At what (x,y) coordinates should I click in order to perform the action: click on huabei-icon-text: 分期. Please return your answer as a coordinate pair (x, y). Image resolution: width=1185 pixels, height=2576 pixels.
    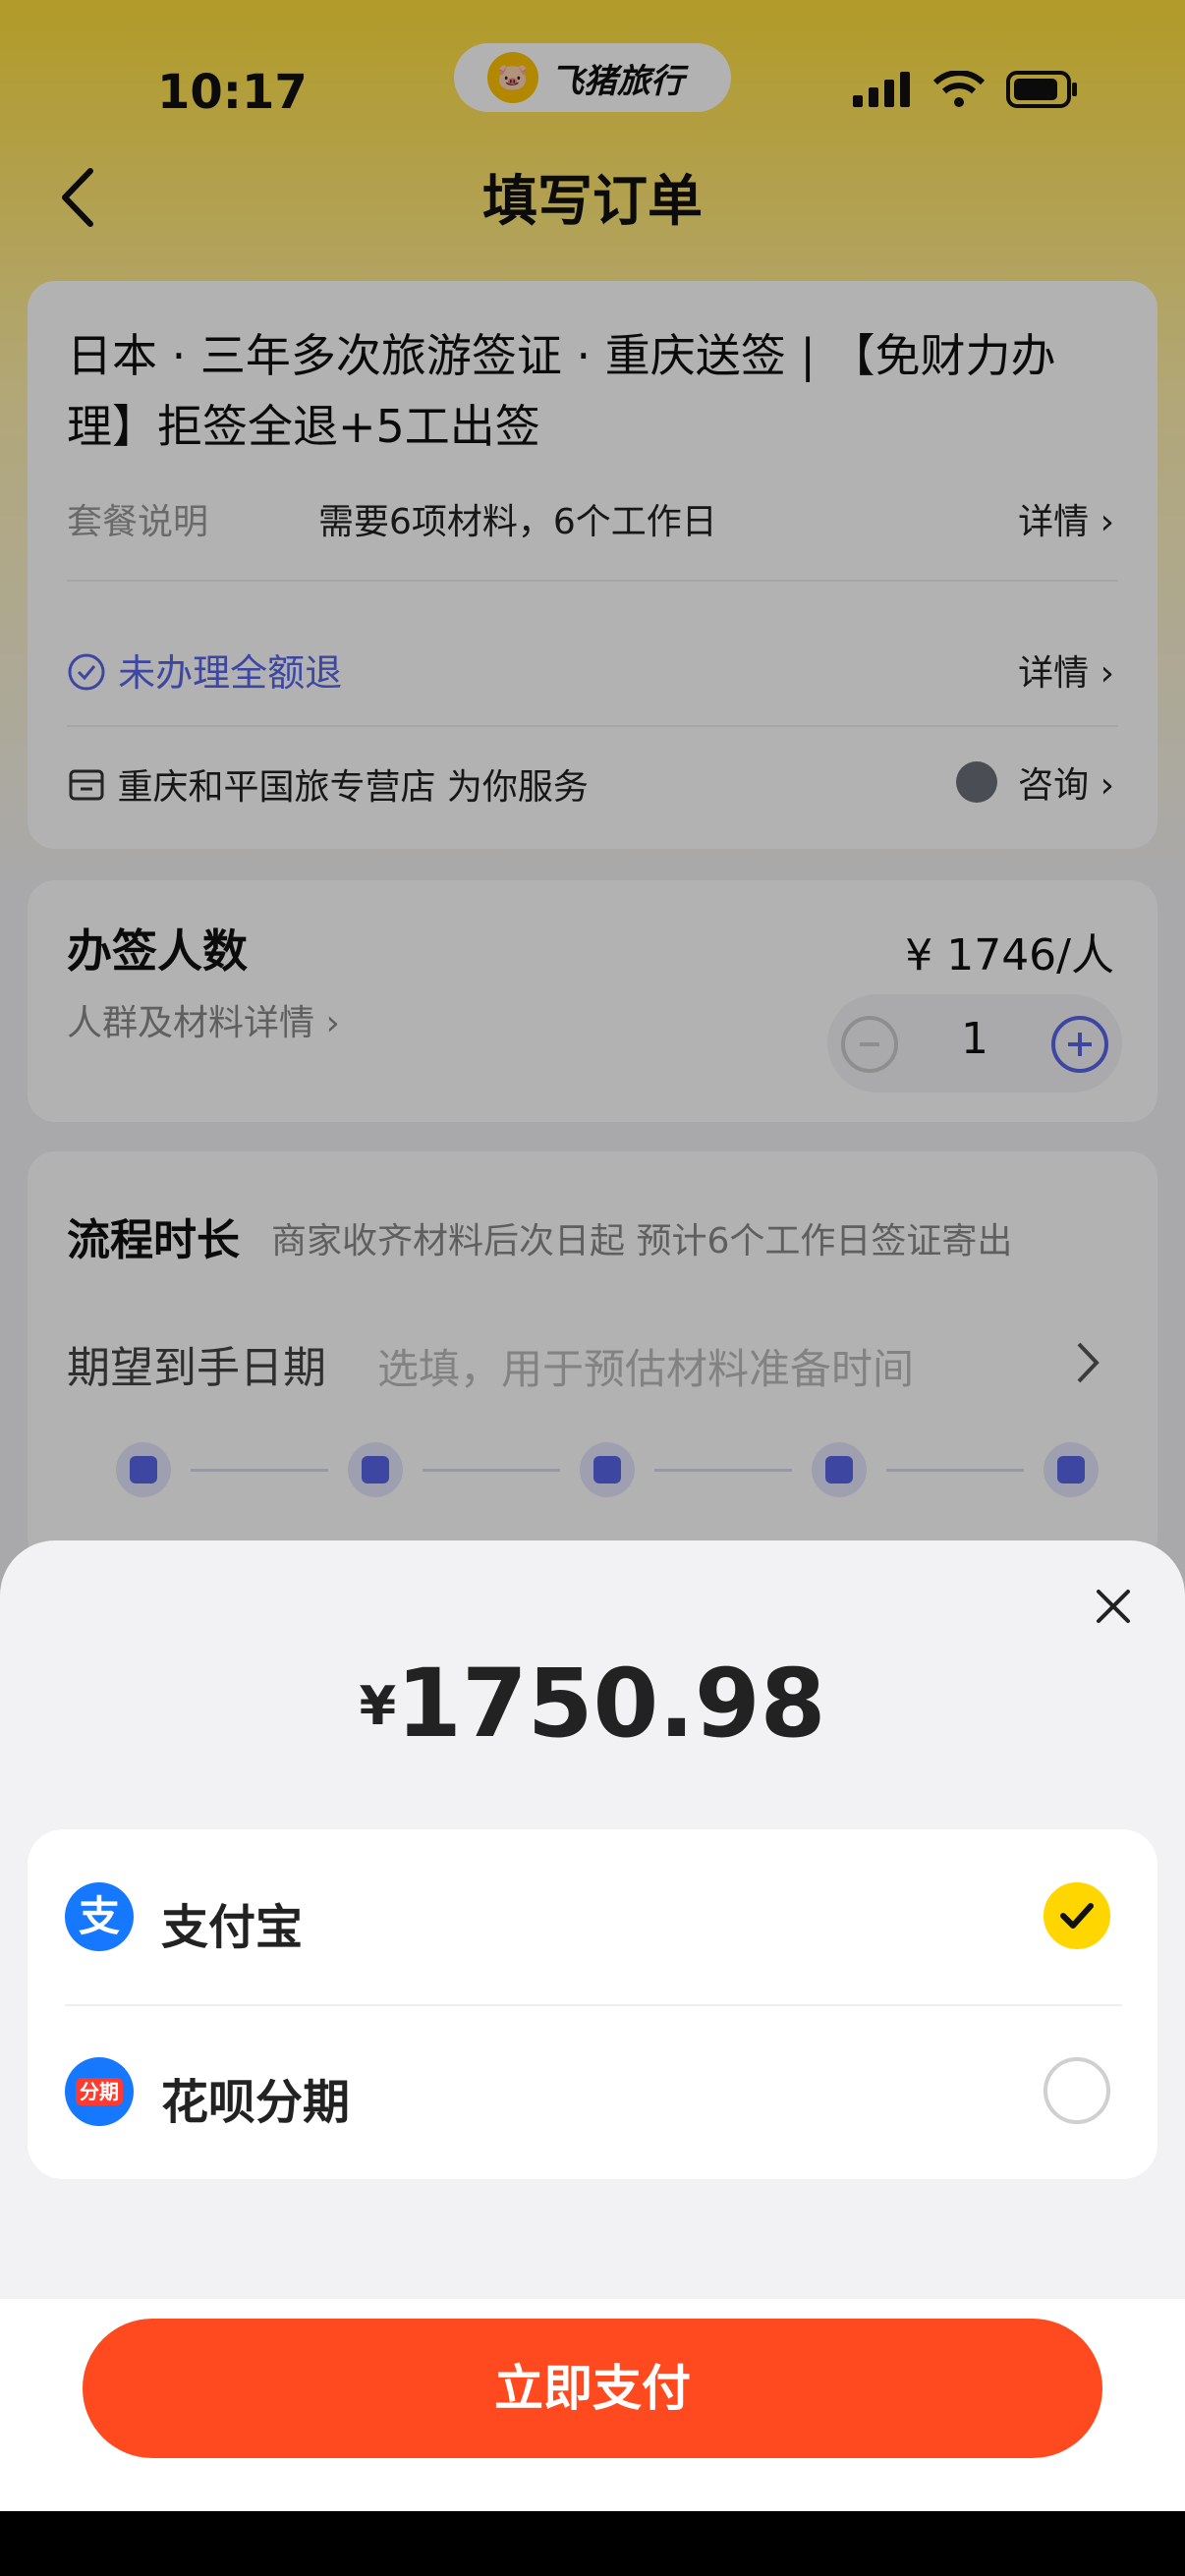
    Looking at the image, I should click on (100, 2091).